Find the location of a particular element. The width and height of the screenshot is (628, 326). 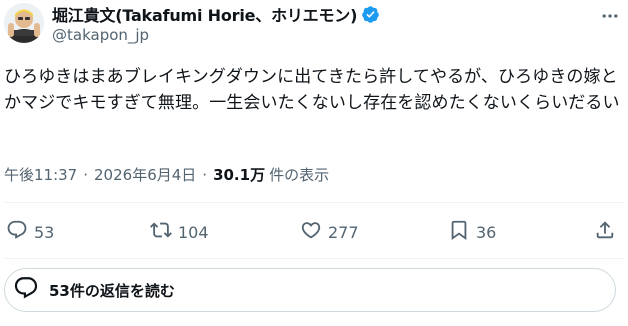

divider-top is located at coordinates (314, 202).